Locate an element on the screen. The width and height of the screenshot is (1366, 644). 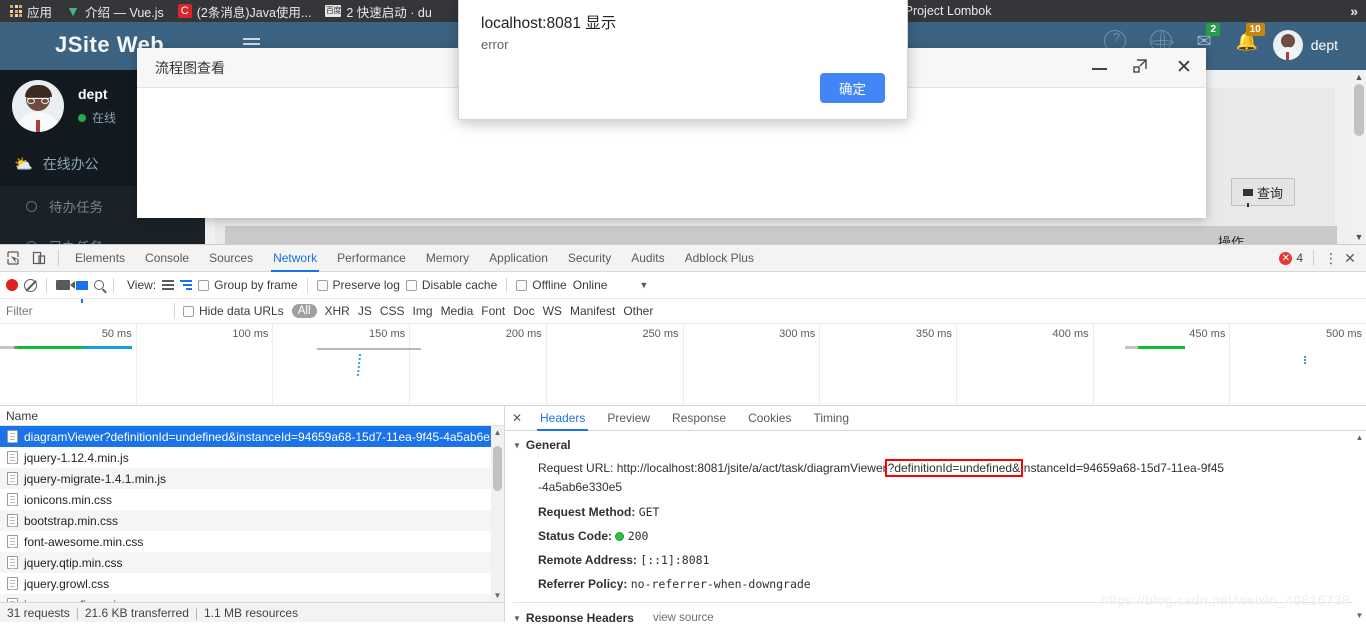
type-filter-font: Font is located at coordinates (493, 311).